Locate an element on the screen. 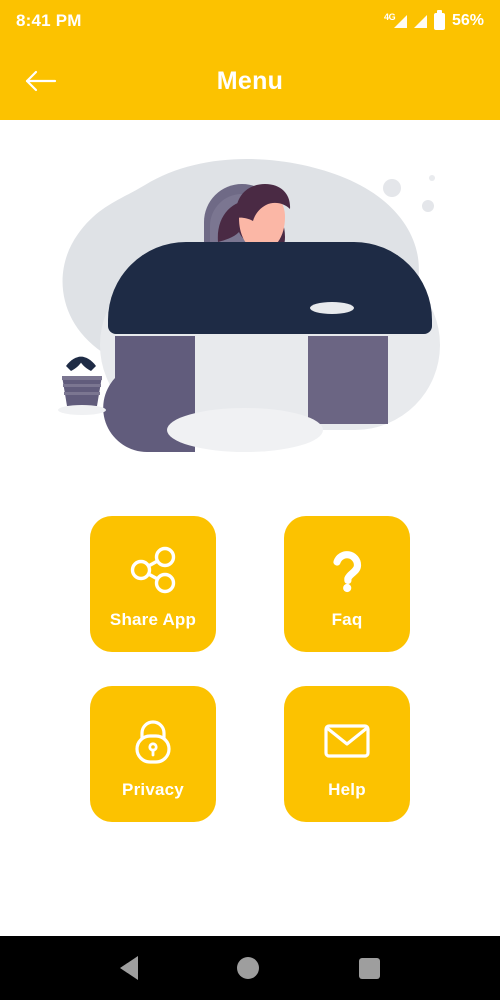 The image size is (500, 1000). menu-tile-help: Help is located at coordinates (347, 754).